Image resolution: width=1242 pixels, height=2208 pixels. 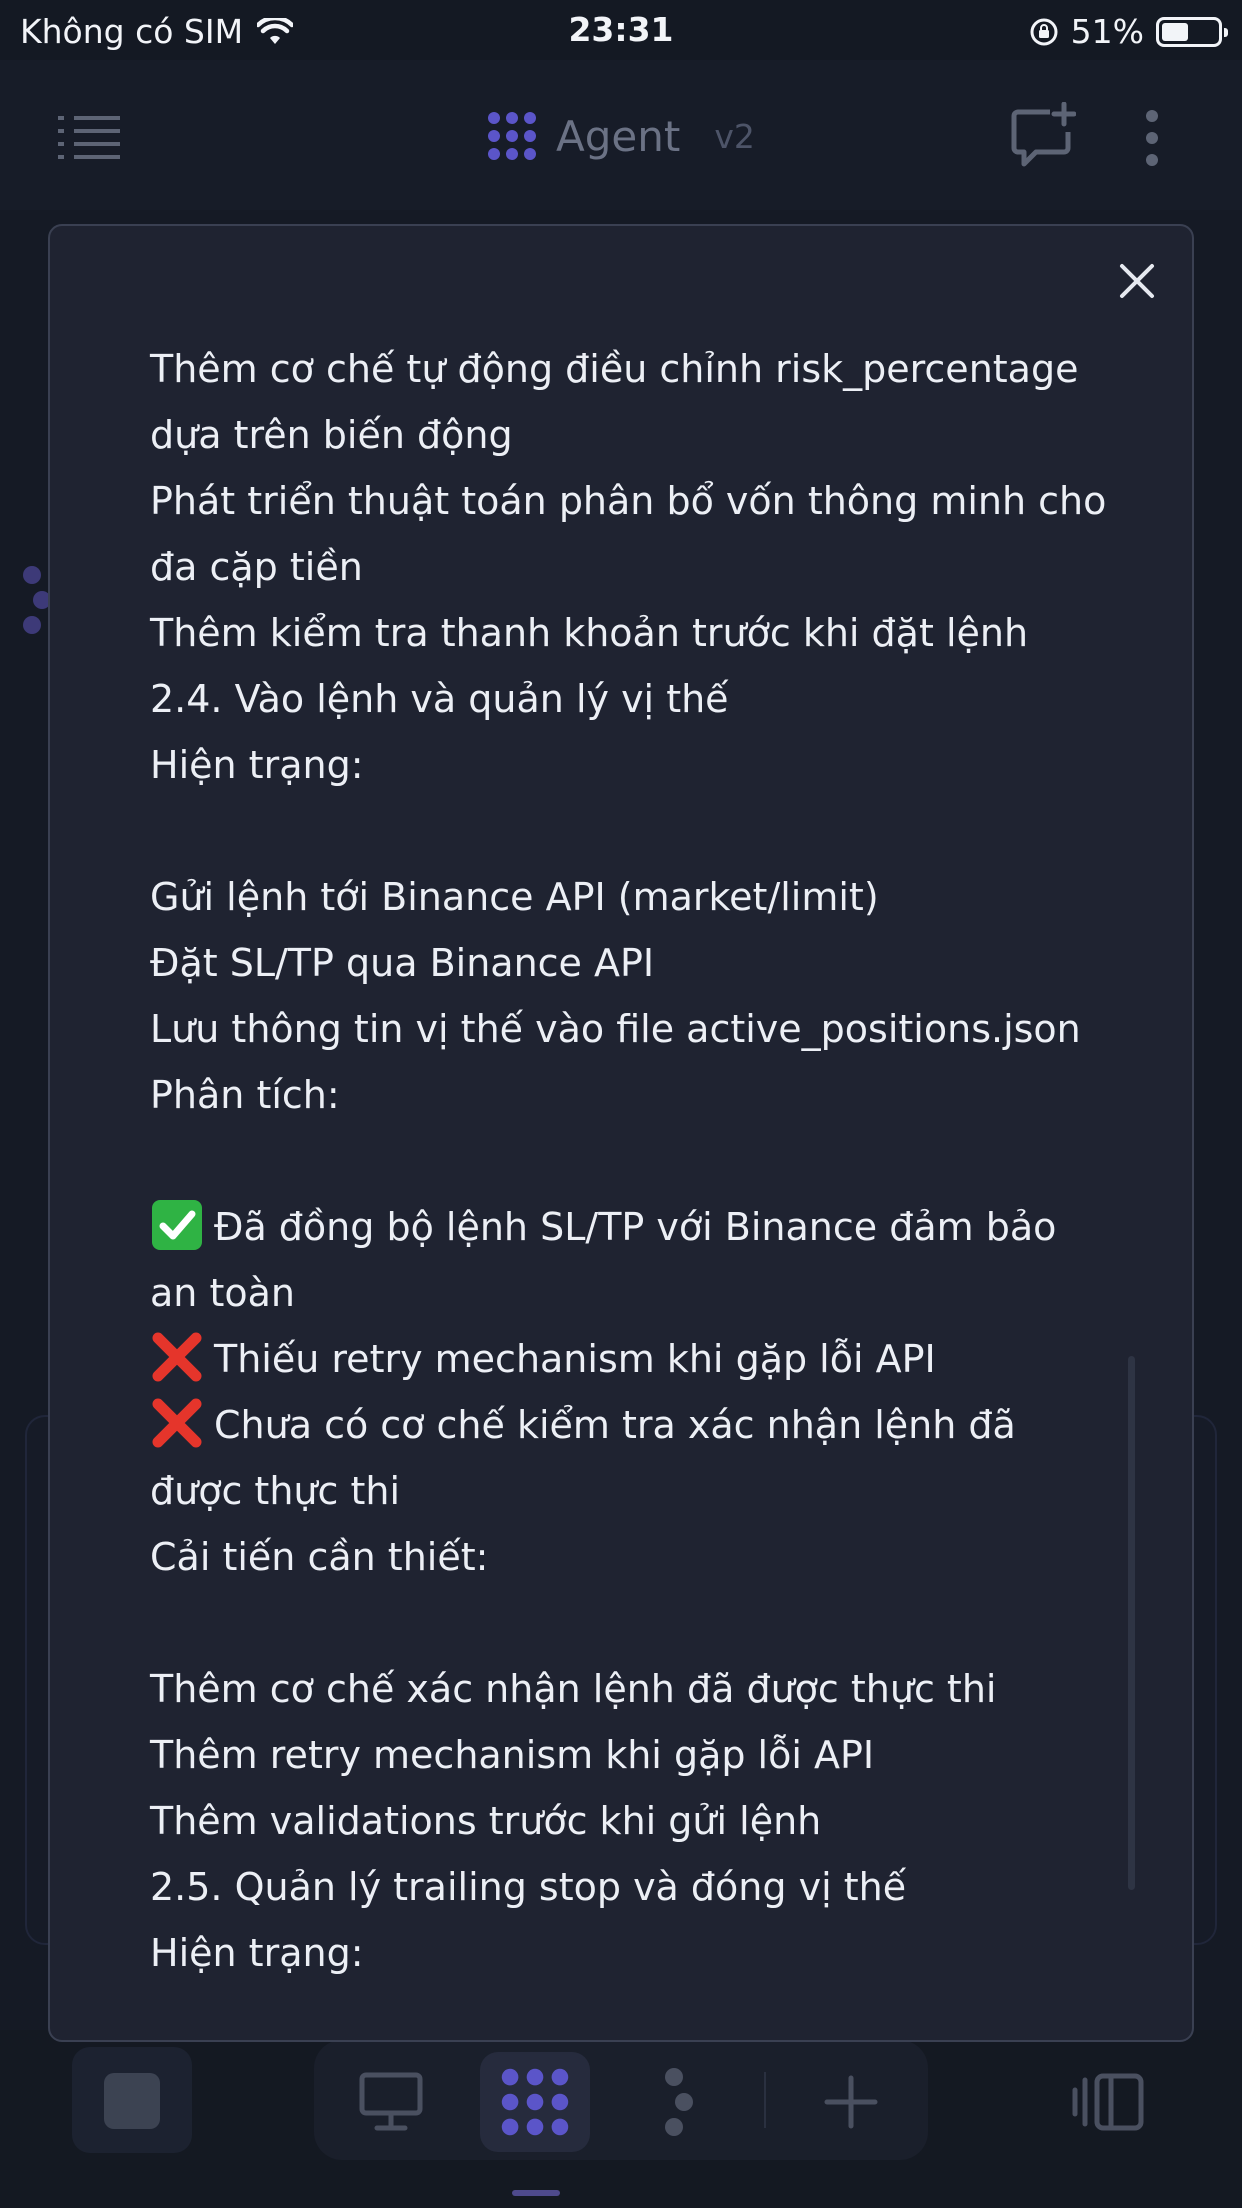 I want to click on stop-button, so click(x=132, y=2100).